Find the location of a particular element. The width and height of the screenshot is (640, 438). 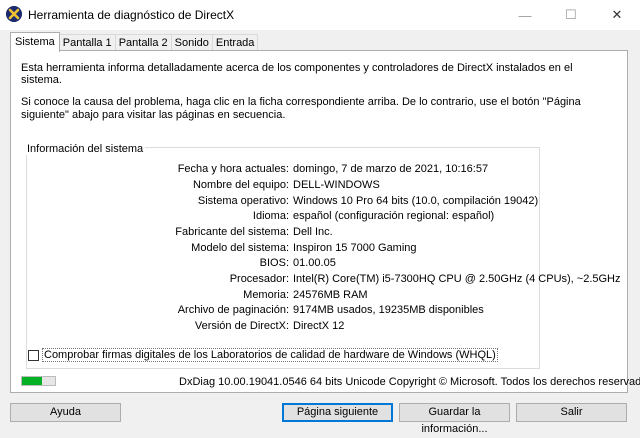

minimize-button: — is located at coordinates (525, 15).